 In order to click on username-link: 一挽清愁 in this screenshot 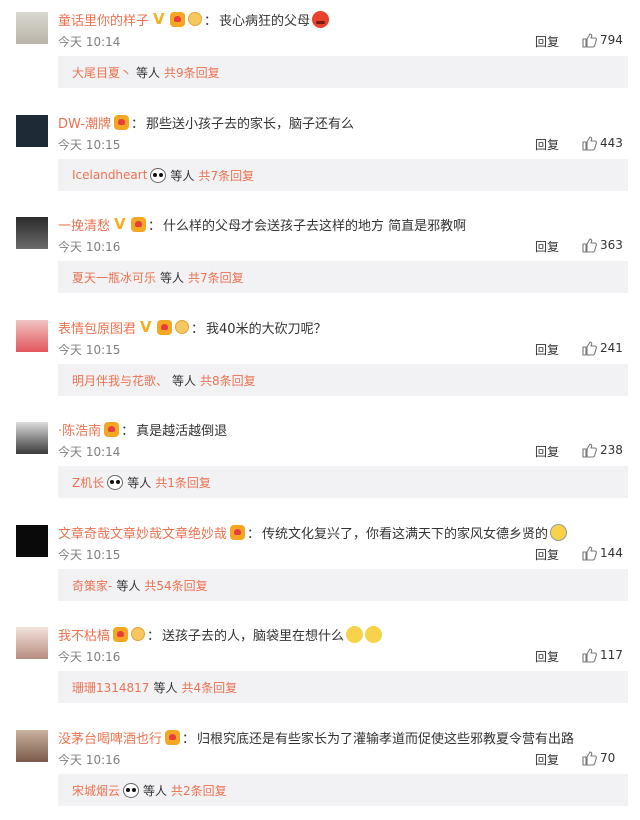, I will do `click(84, 224)`.